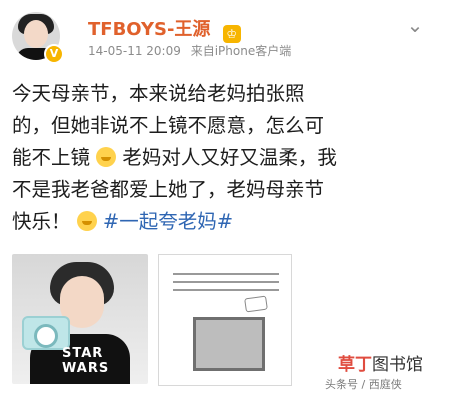  Describe the element at coordinates (158, 93) in the screenshot. I see `content-line-1: 今天母亲节，本来说给老妈拍张照` at that location.